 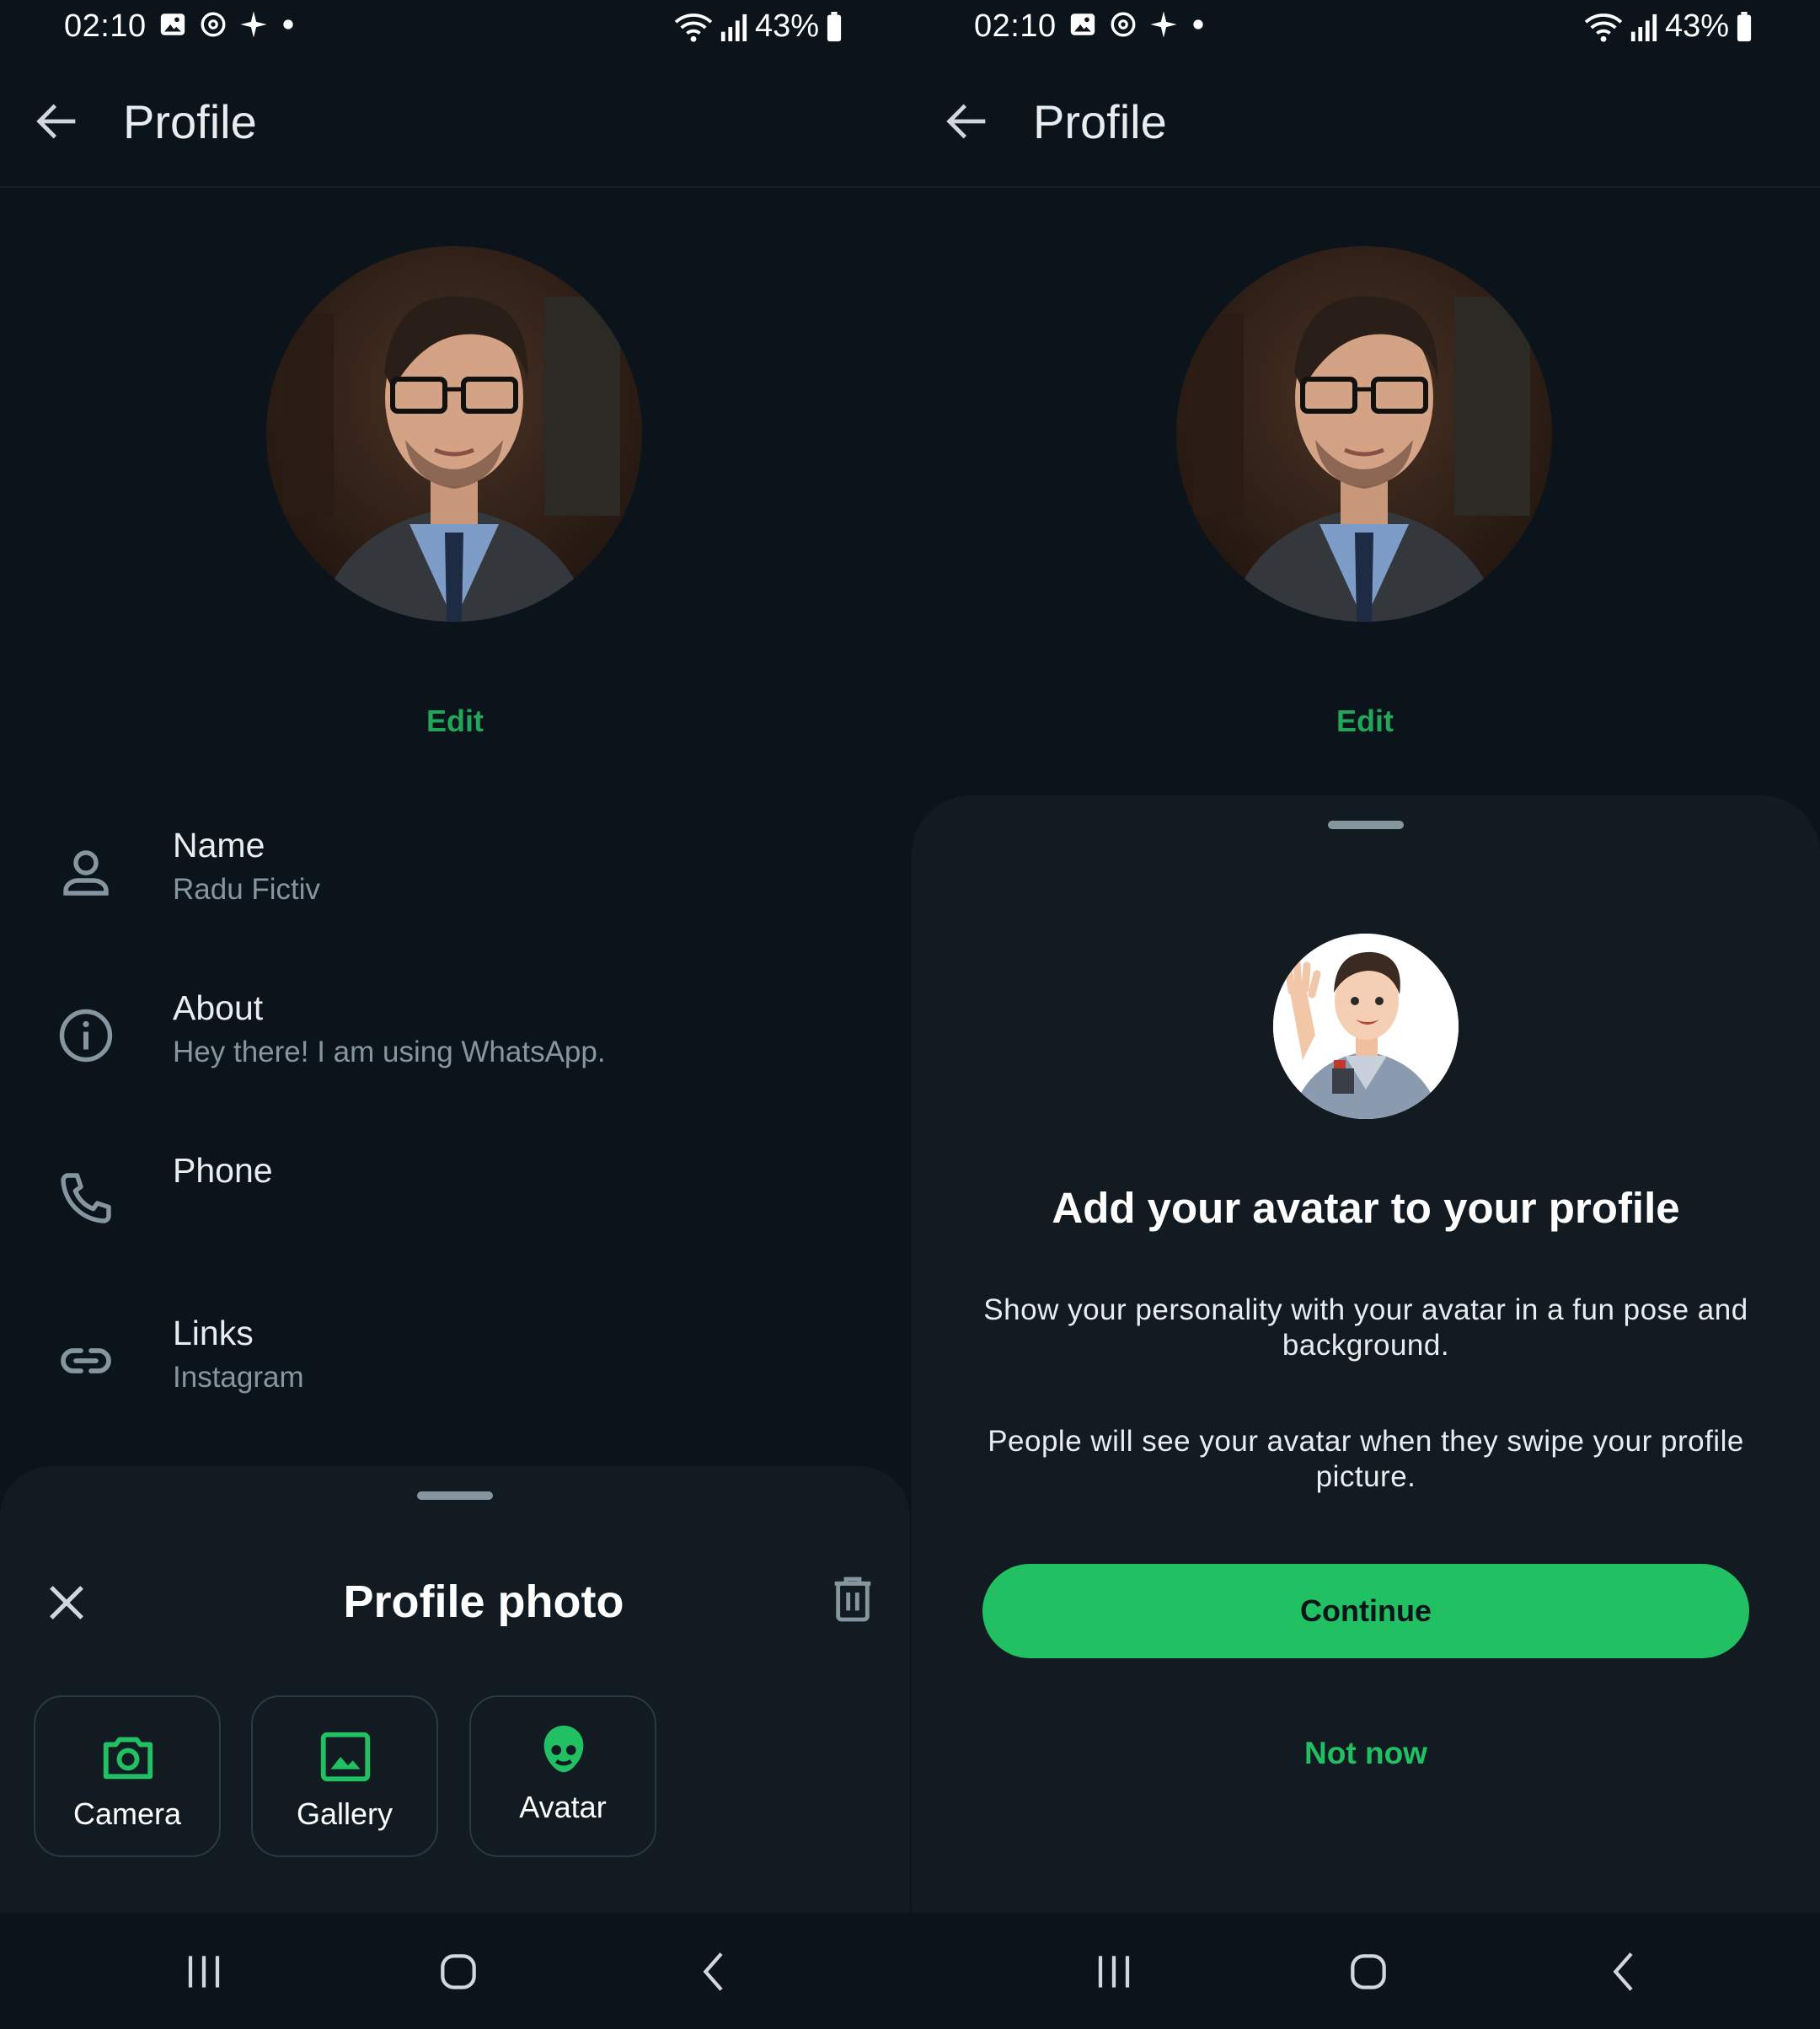 What do you see at coordinates (219, 846) in the screenshot?
I see `name-label: Name` at bounding box center [219, 846].